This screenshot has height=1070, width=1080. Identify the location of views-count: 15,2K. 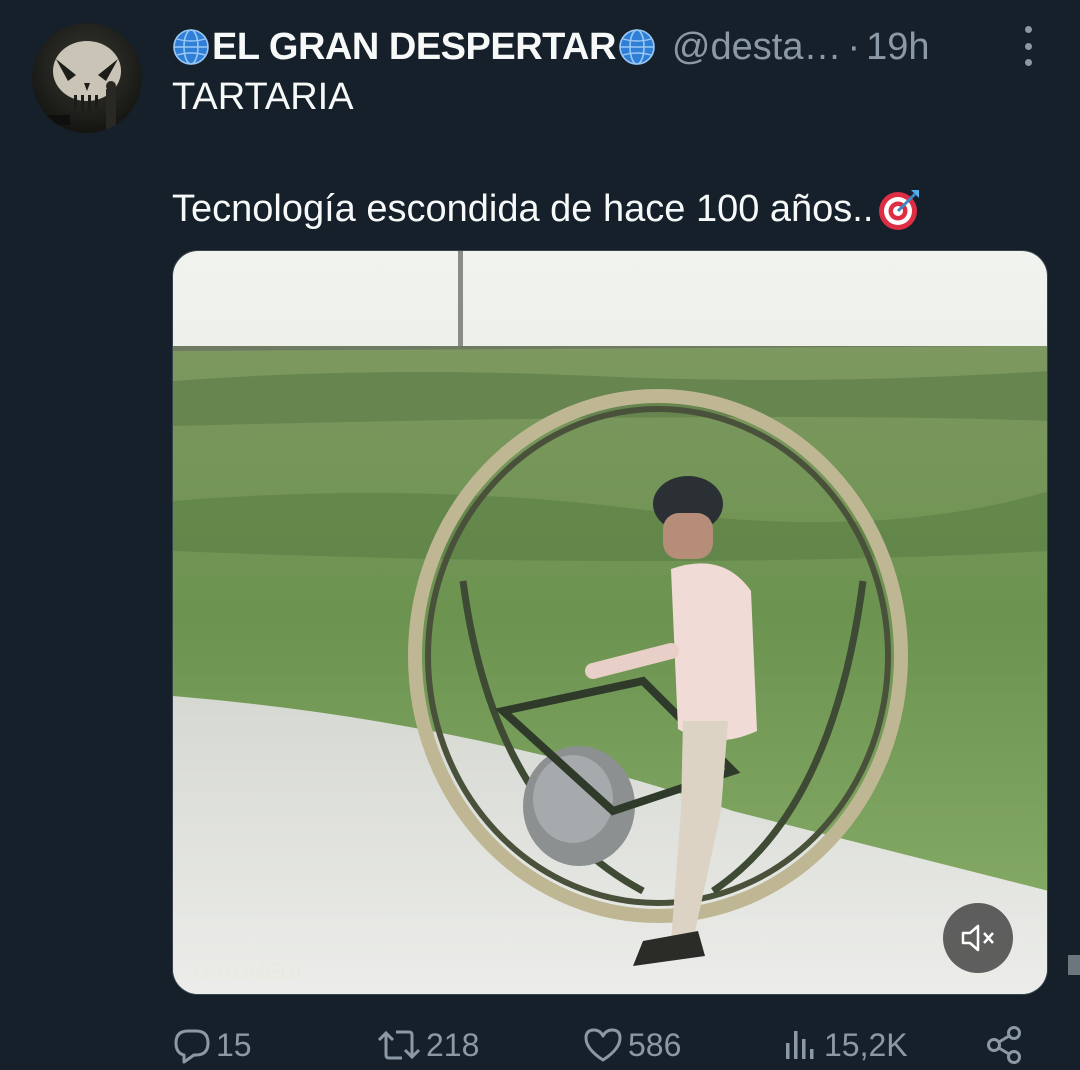
(866, 1044).